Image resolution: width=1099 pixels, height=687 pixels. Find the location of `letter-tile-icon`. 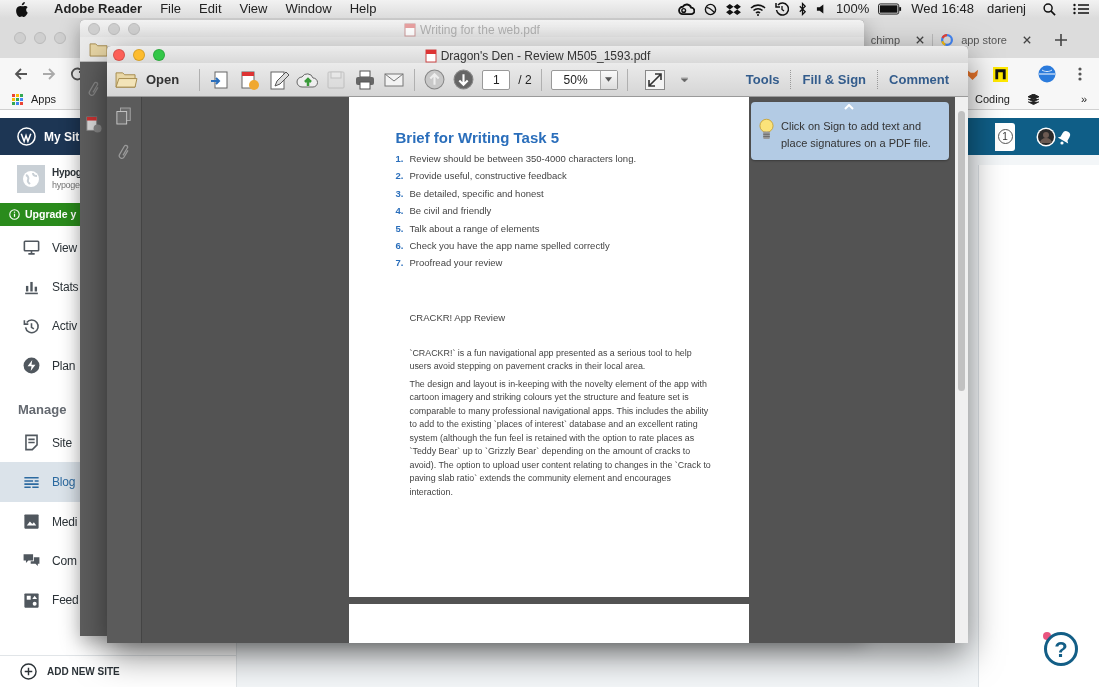

letter-tile-icon is located at coordinates (1000, 74).